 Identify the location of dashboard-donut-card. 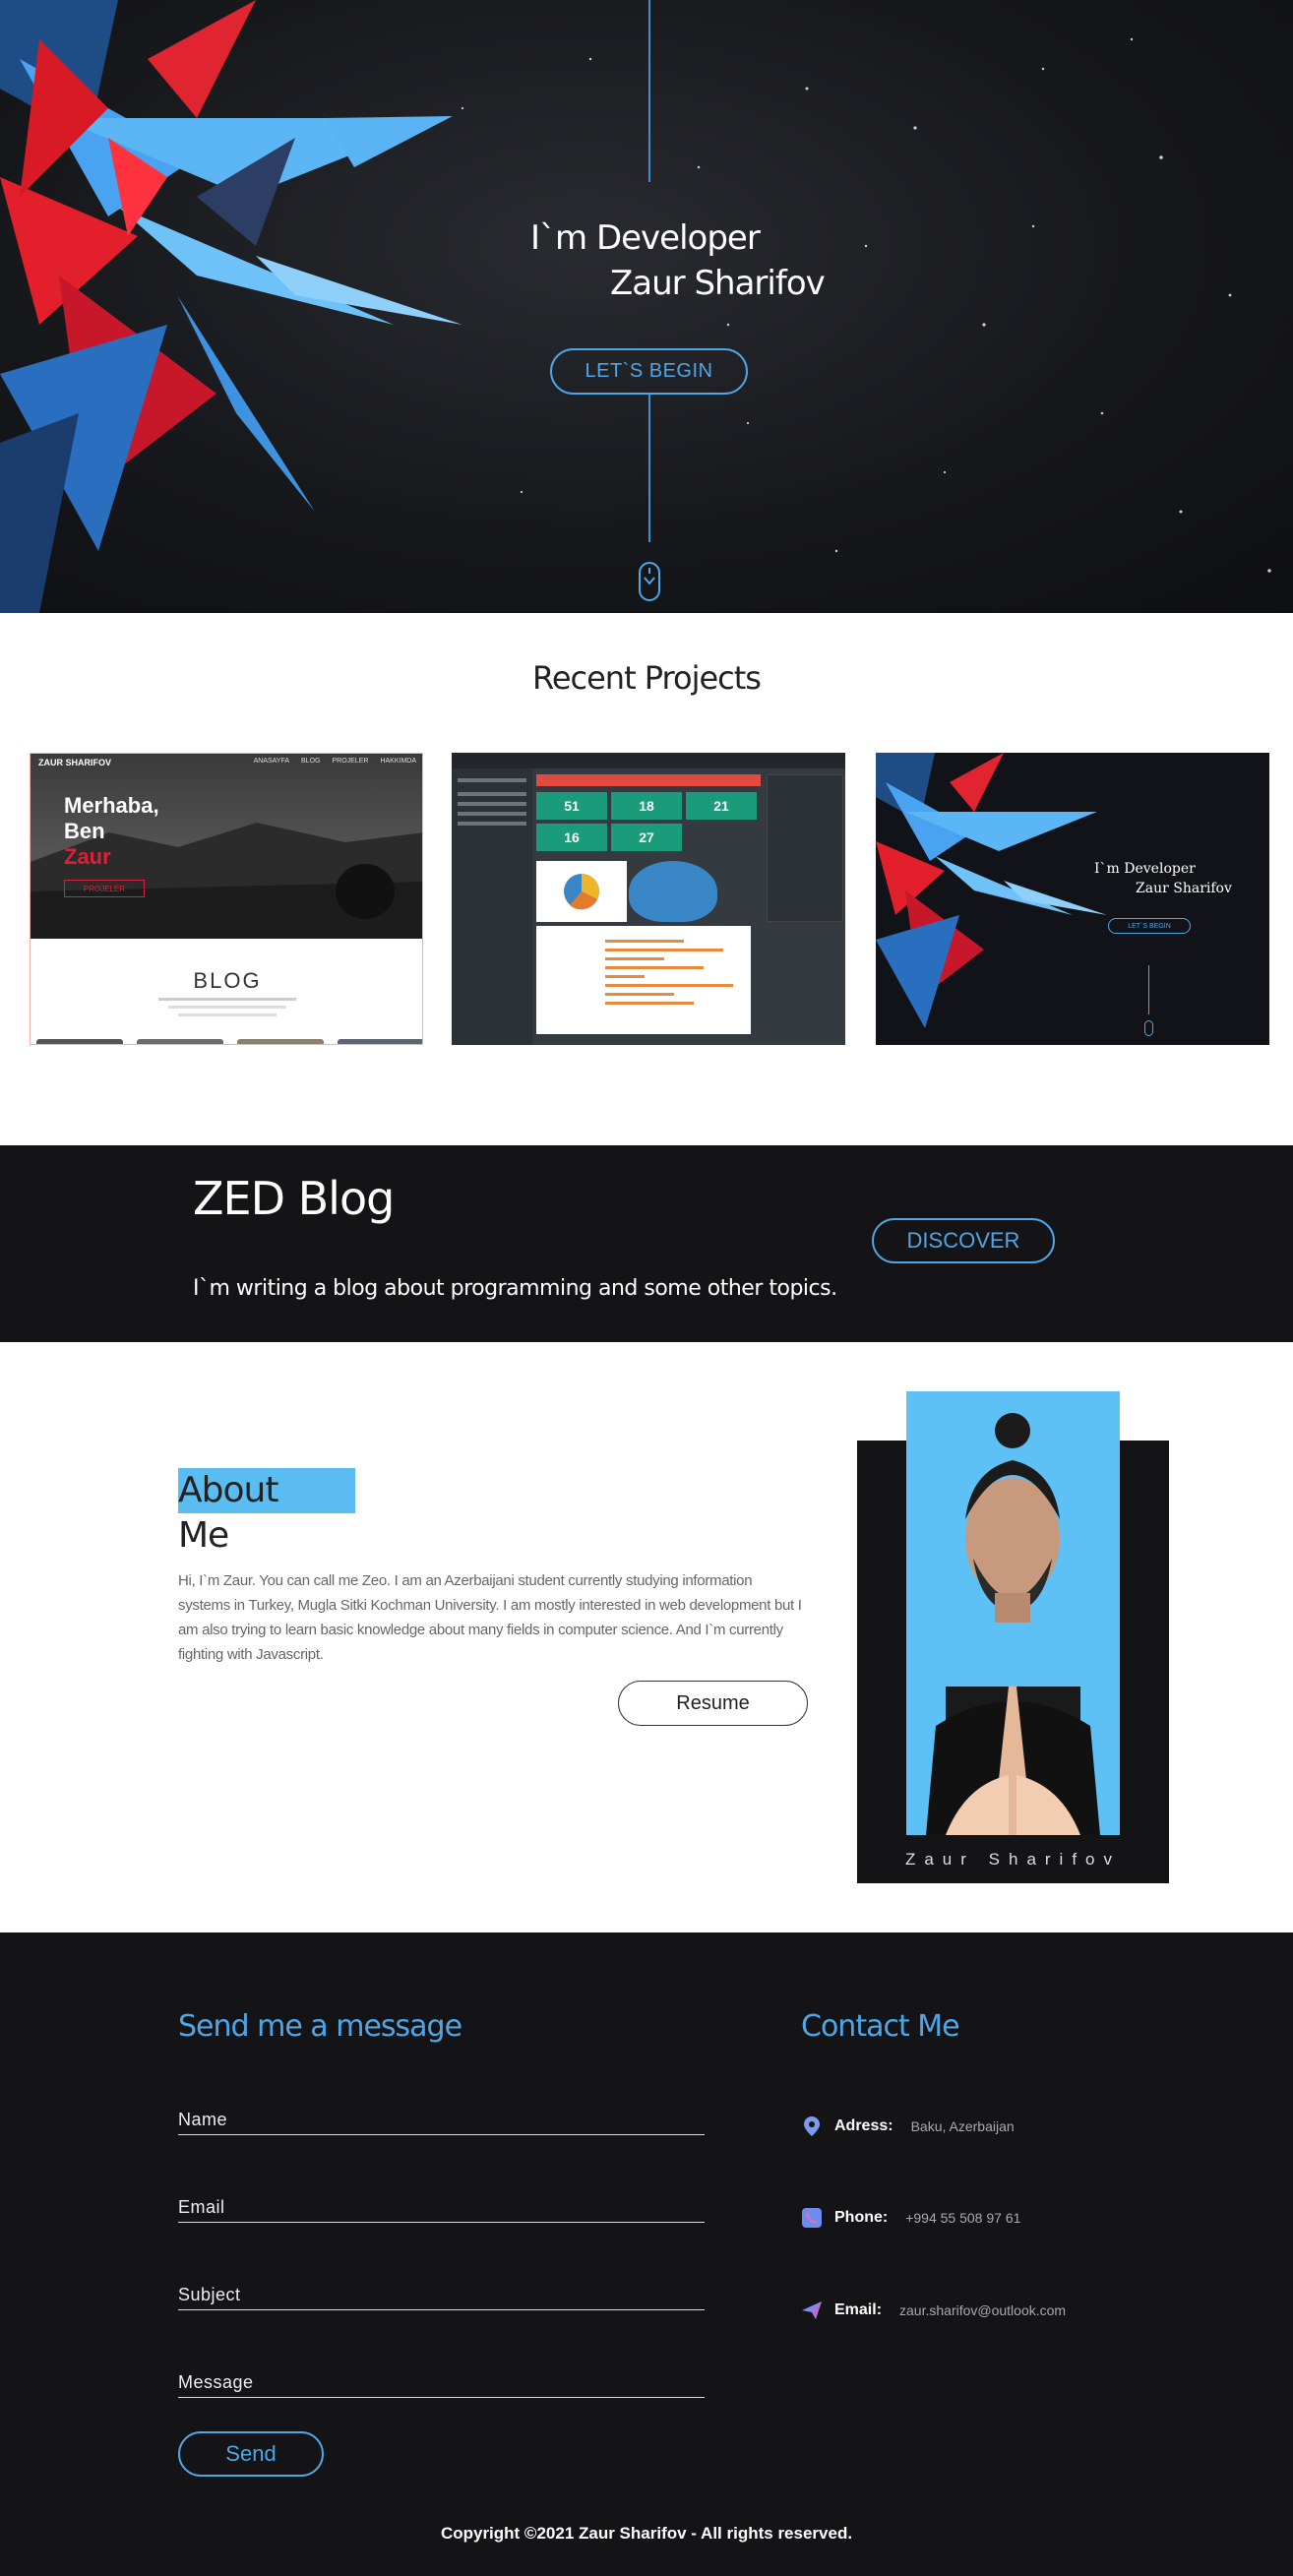
(673, 891).